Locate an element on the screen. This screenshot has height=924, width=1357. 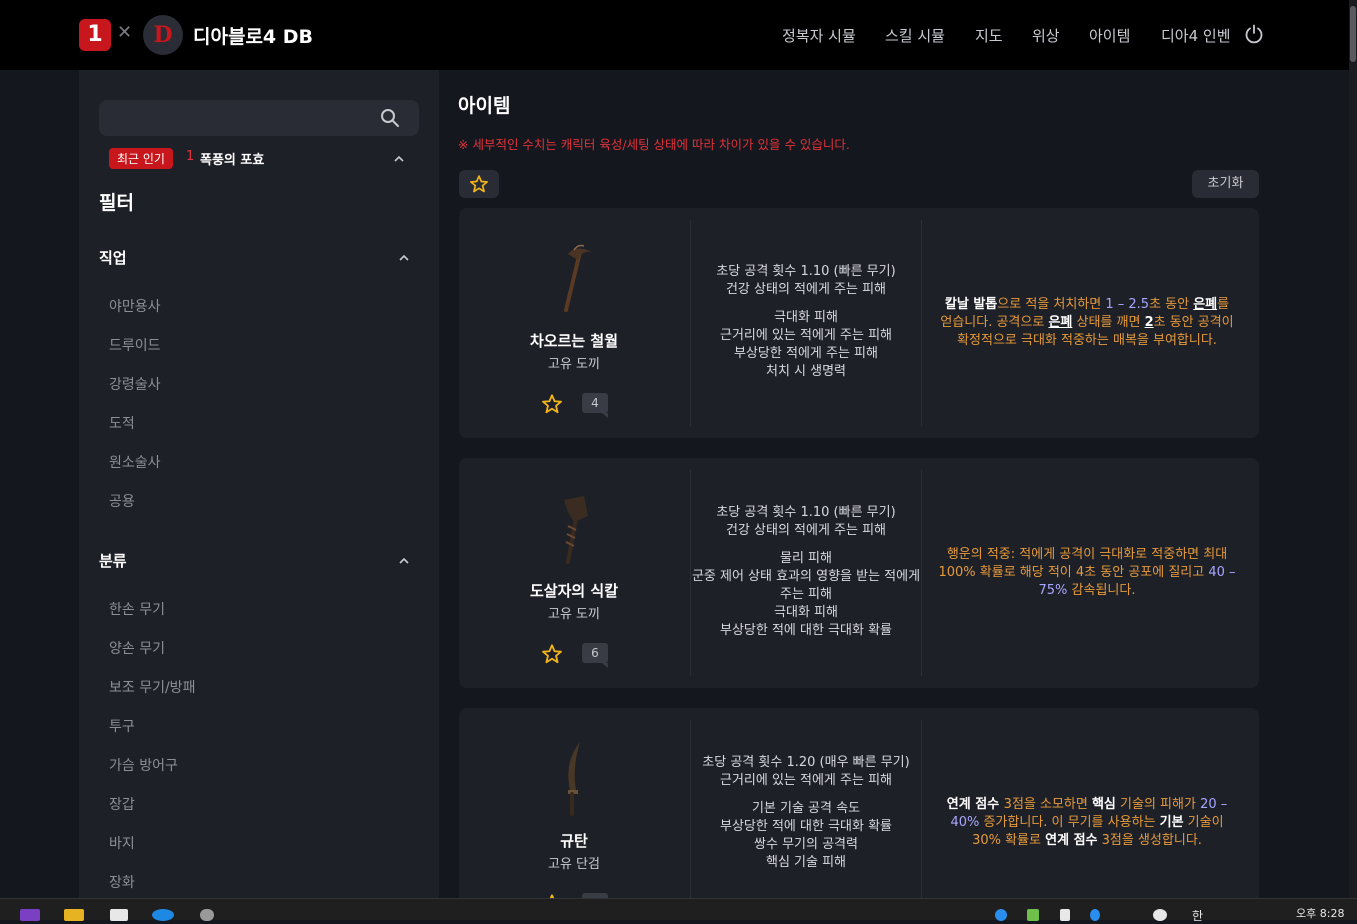
category-boots: 장화 is located at coordinates (122, 882).